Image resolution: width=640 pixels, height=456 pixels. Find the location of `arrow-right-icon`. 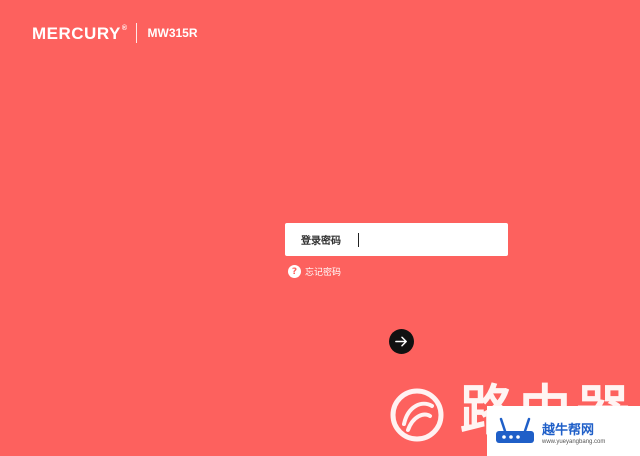

arrow-right-icon is located at coordinates (401, 341).